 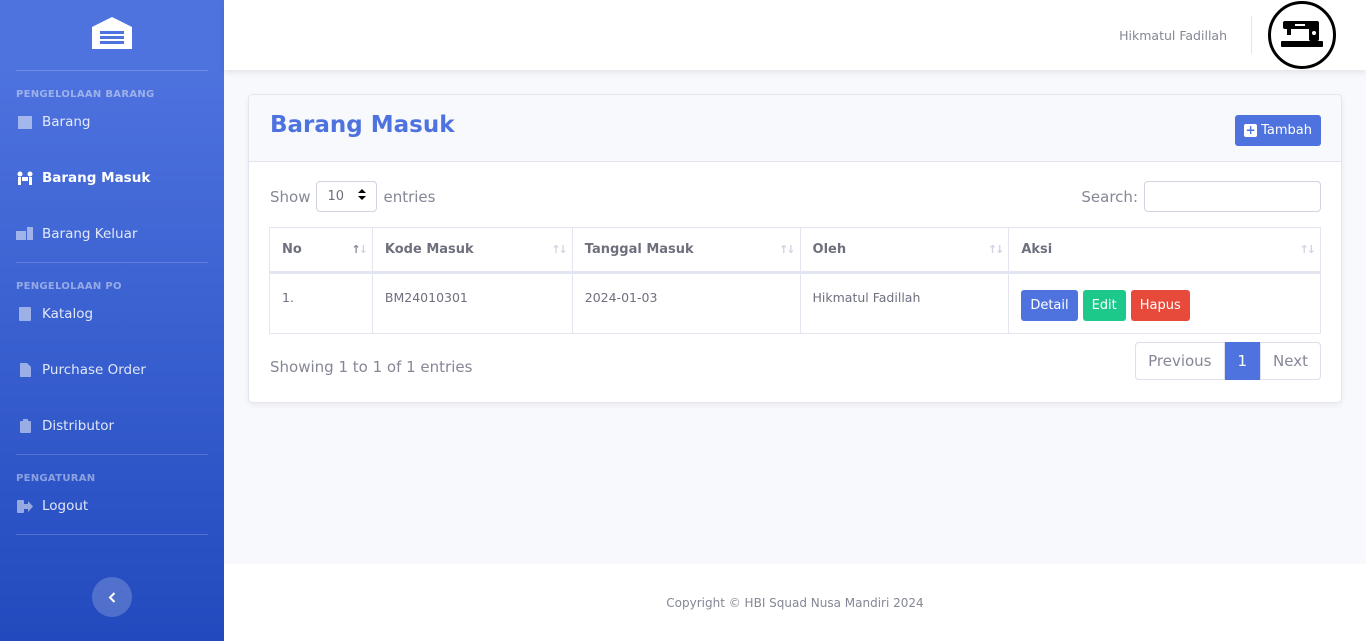 I want to click on chevron-left-icon, so click(x=112, y=597).